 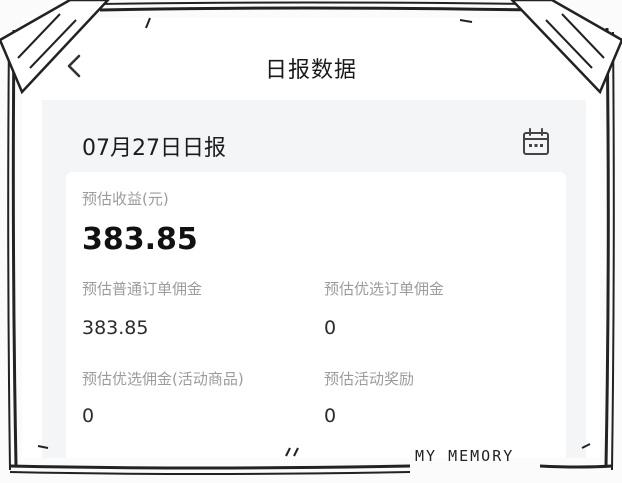 I want to click on estimated-income-label: 预估收益(元), so click(x=125, y=199).